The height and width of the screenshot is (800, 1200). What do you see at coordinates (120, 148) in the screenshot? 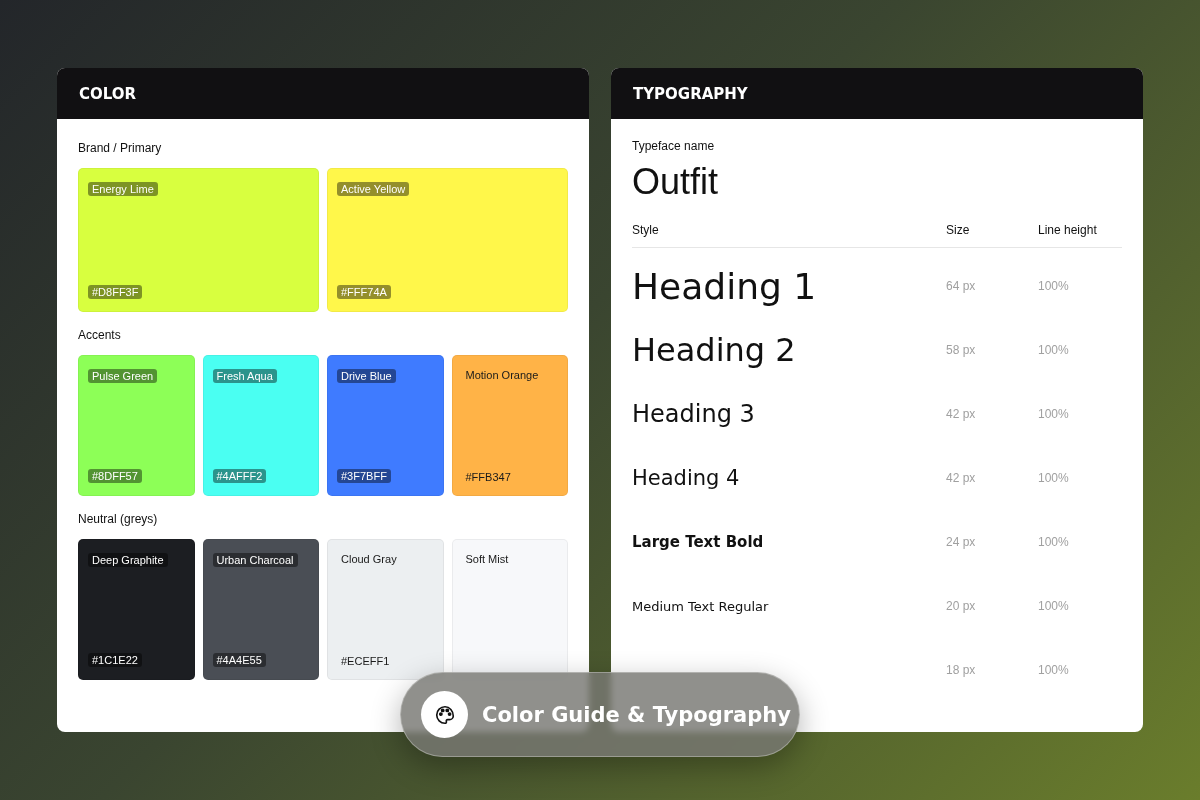
I see `group-label: Brand / Primary` at bounding box center [120, 148].